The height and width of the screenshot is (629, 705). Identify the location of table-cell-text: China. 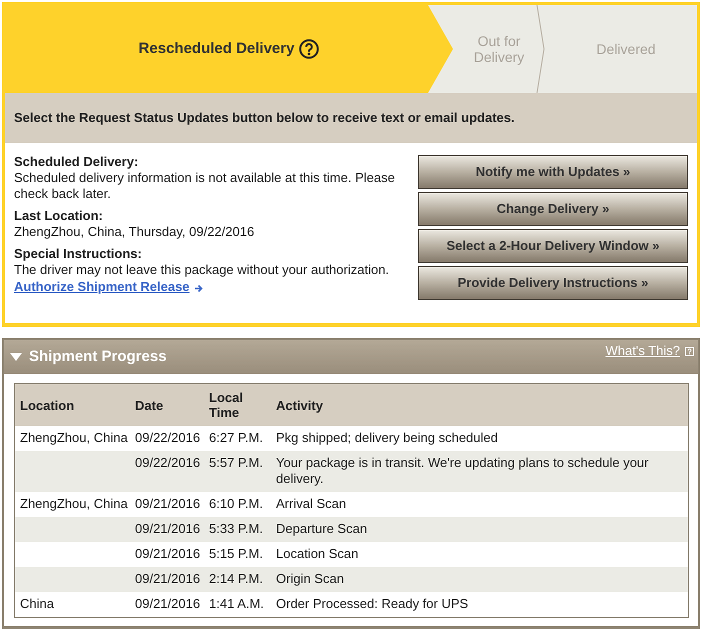
(37, 604).